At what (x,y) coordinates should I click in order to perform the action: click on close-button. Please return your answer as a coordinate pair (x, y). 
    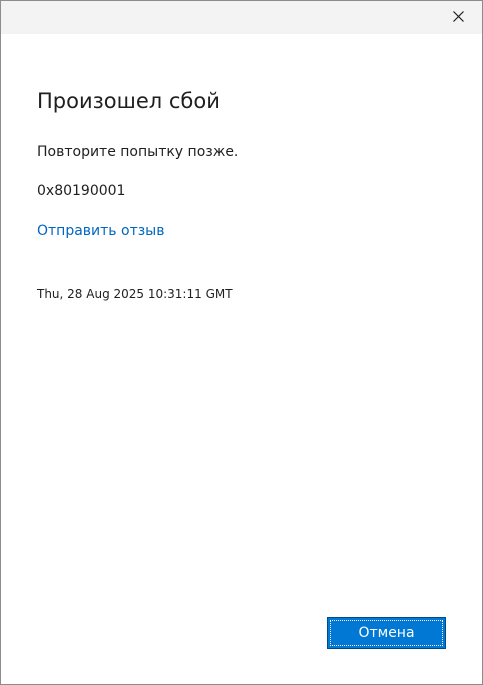
    Looking at the image, I should click on (459, 17).